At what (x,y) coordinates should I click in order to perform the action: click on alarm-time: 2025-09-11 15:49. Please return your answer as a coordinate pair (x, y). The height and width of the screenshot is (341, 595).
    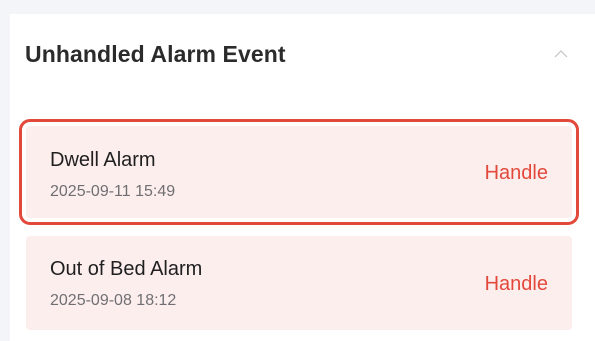
    Looking at the image, I should click on (113, 191).